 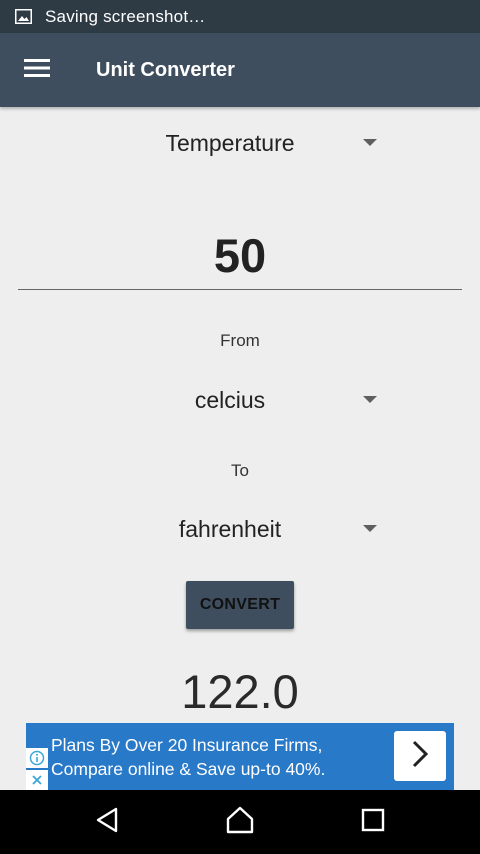 I want to click on category-selected: Temperature, so click(x=230, y=143).